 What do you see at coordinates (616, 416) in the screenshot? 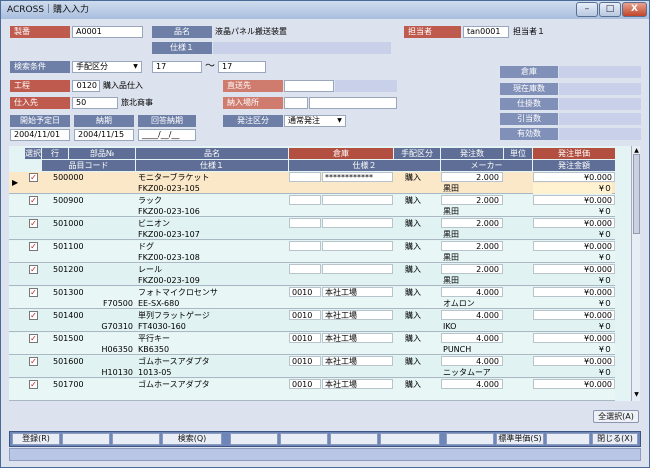
I see `select-all-button: 全選択(A)` at bounding box center [616, 416].